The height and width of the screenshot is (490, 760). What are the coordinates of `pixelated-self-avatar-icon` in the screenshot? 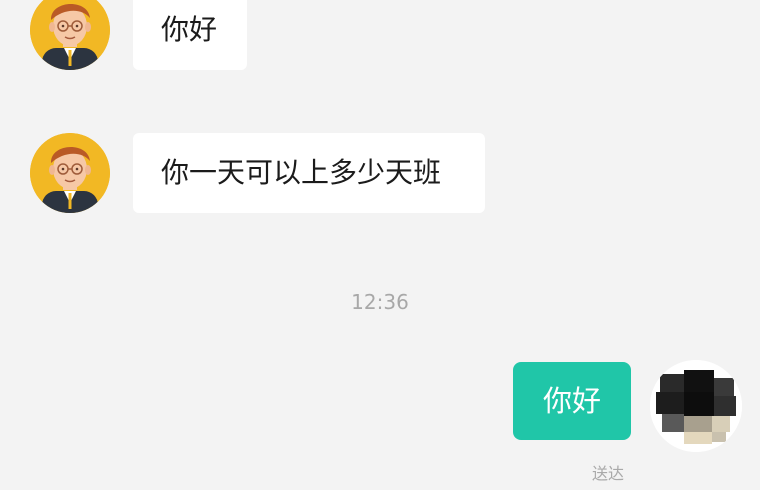 It's located at (696, 406).